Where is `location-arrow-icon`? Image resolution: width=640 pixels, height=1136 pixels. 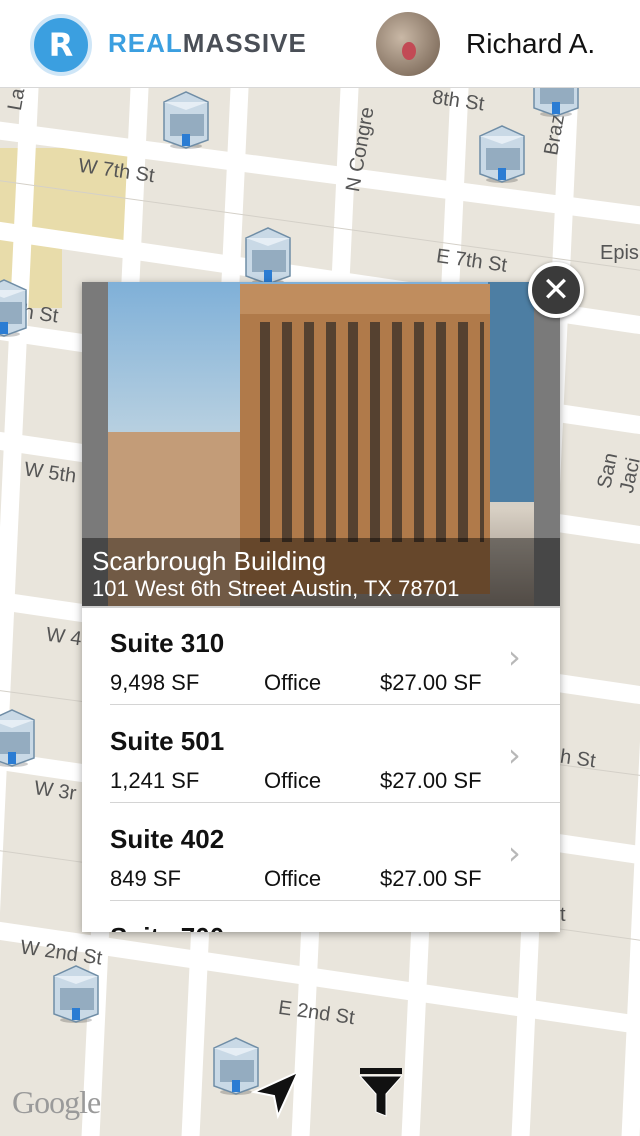 location-arrow-icon is located at coordinates (276, 1094).